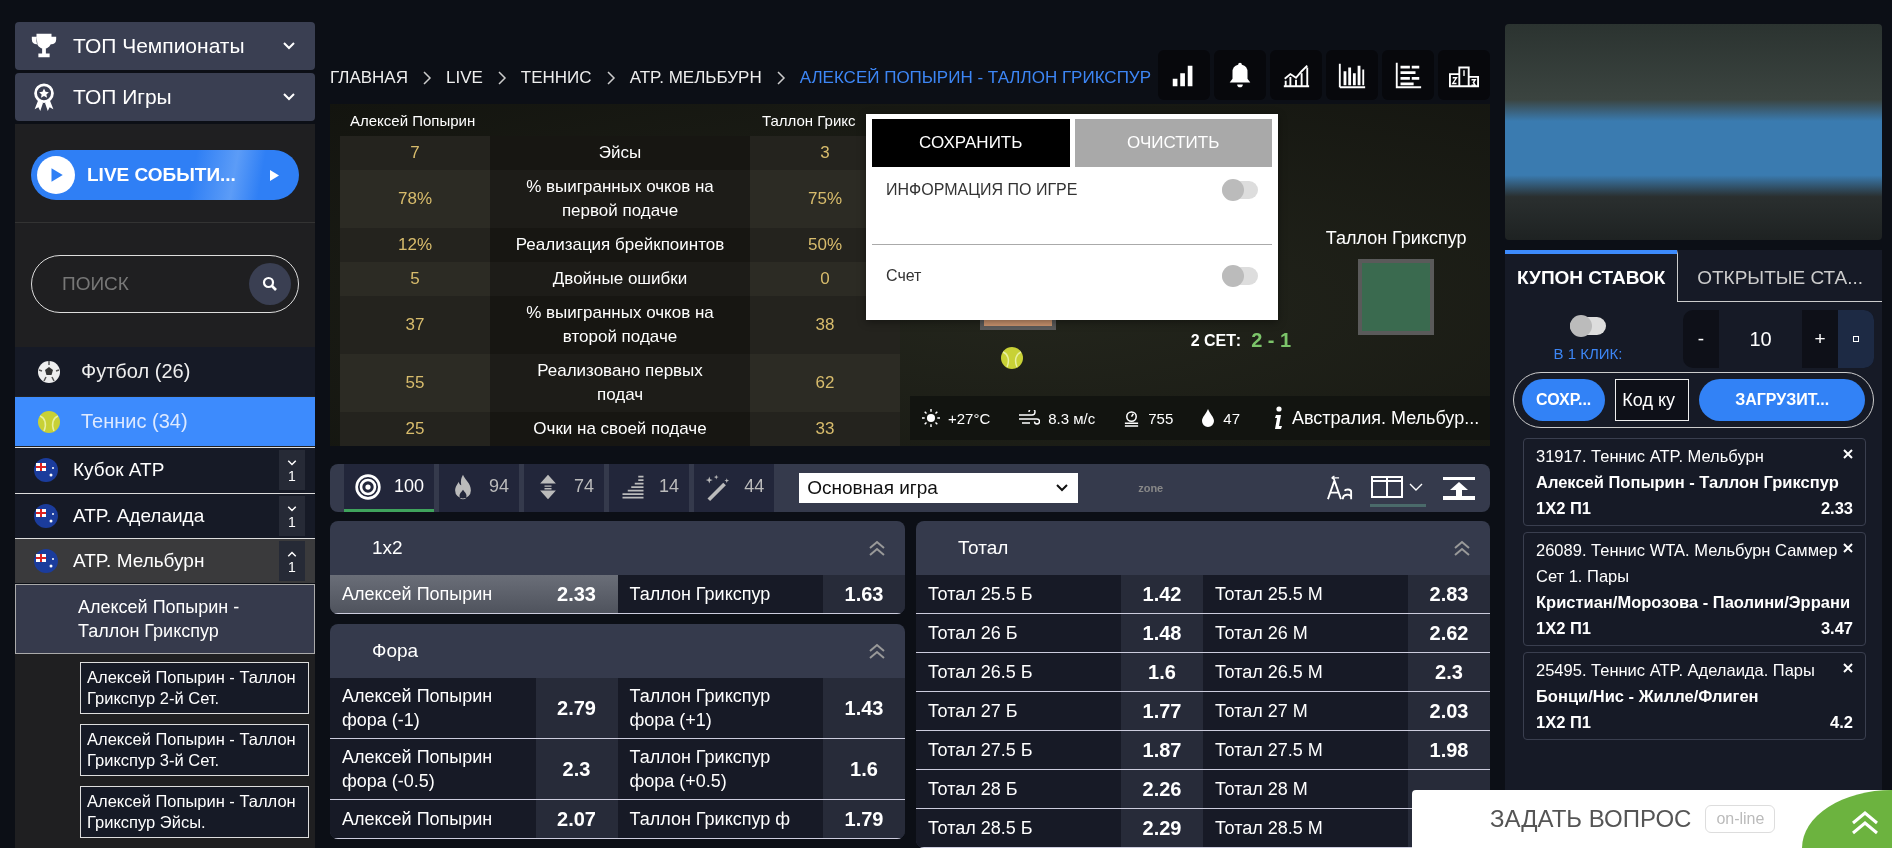 The image size is (1892, 848). What do you see at coordinates (1652, 400) in the screenshot?
I see `coupon-code-field: Код ку` at bounding box center [1652, 400].